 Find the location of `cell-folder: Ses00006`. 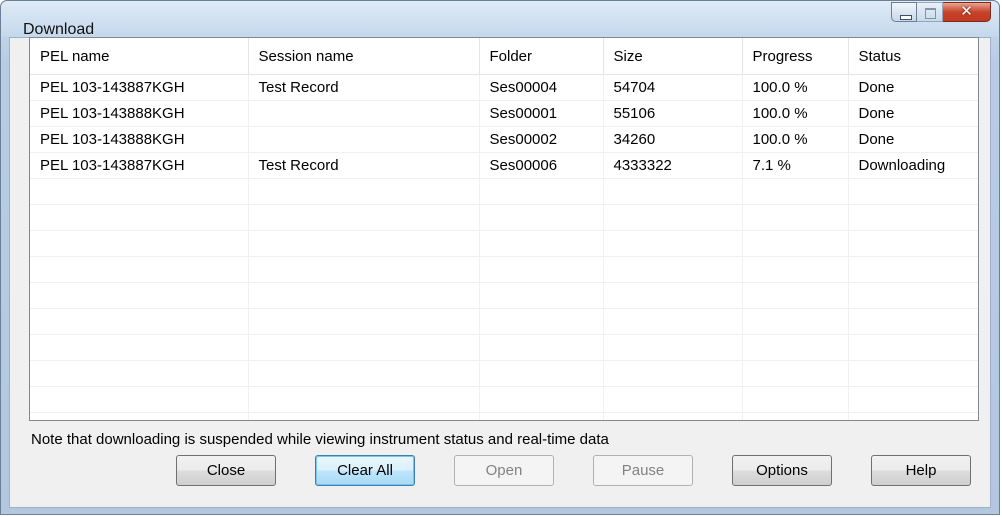

cell-folder: Ses00006 is located at coordinates (541, 165).